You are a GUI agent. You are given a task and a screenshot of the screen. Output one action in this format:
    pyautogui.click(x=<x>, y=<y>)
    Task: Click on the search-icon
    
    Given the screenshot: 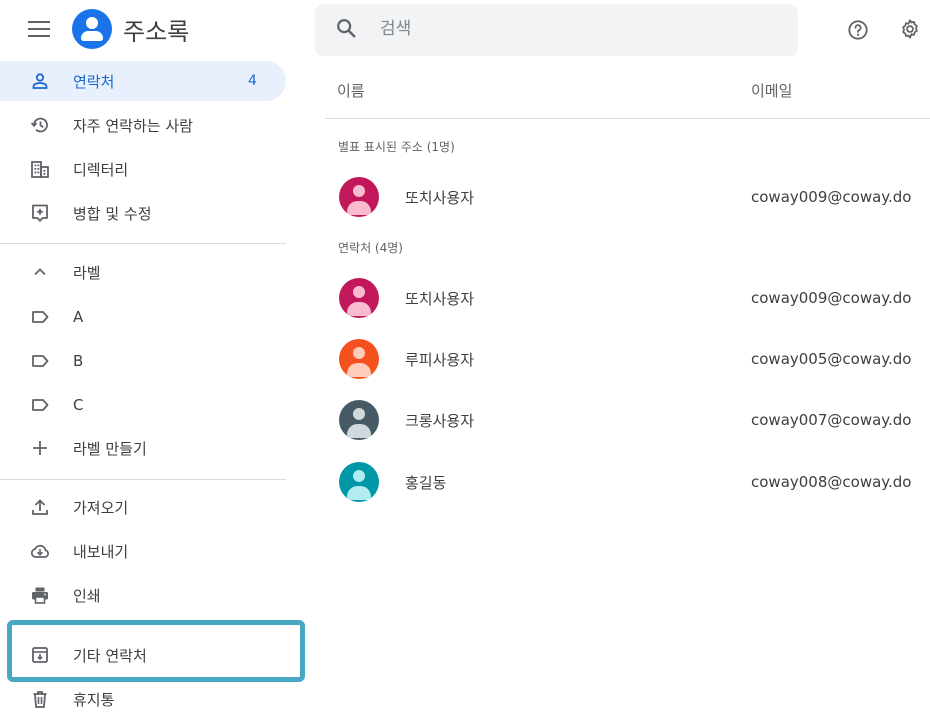 What is the action you would take?
    pyautogui.click(x=346, y=28)
    